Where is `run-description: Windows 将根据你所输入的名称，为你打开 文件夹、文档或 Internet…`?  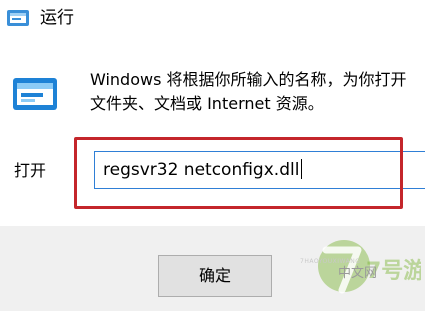 run-description: Windows 将根据你所输入的名称，为你打开 文件夹、文档或 Internet… is located at coordinates (257, 92).